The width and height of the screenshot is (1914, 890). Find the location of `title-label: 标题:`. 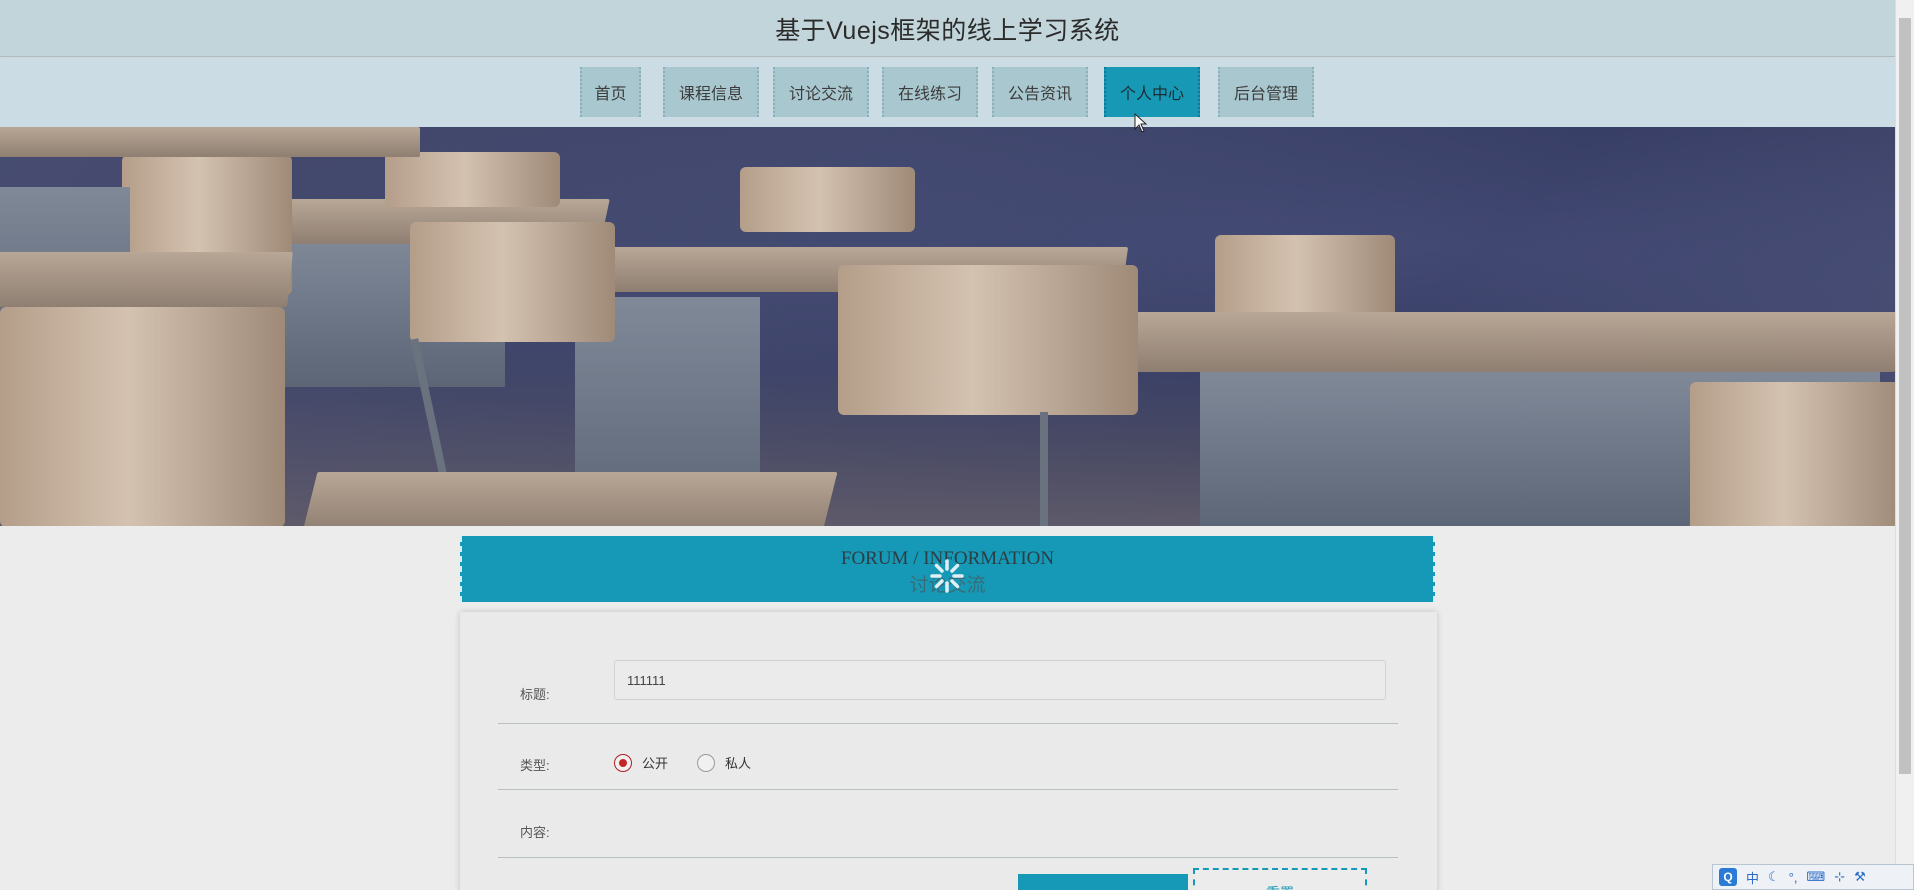

title-label: 标题: is located at coordinates (535, 694).